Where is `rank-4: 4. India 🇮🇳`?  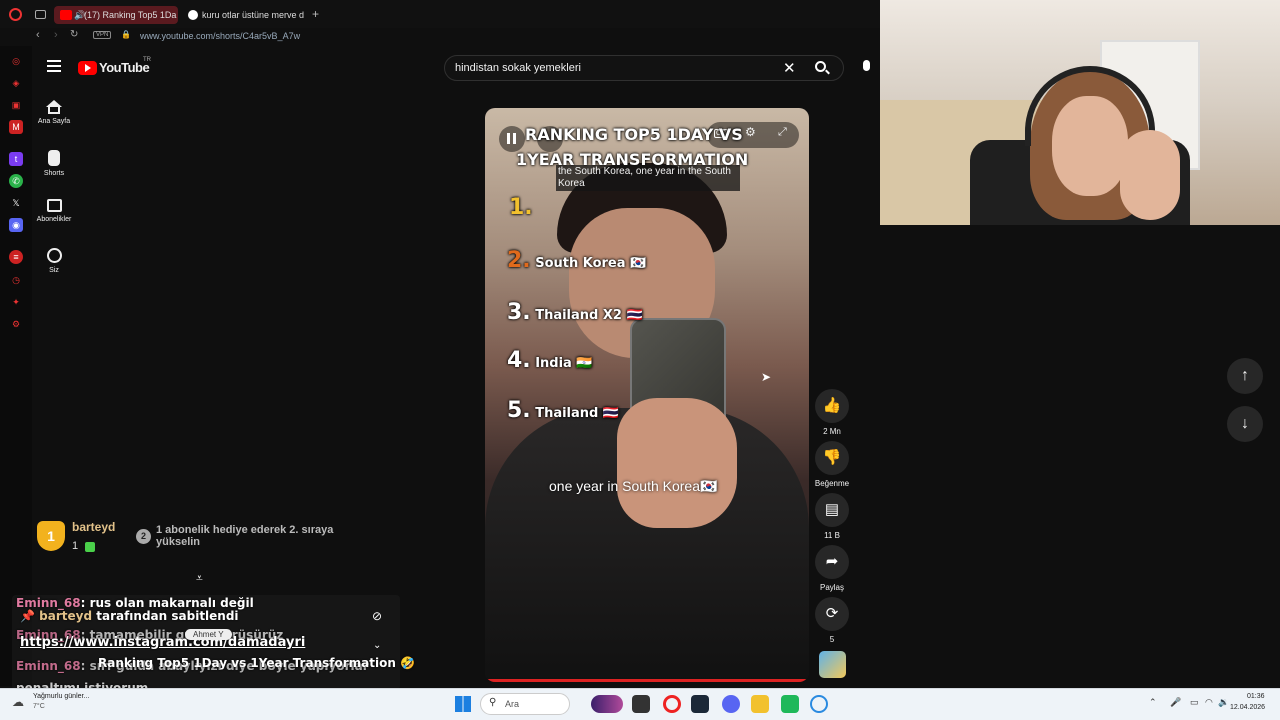 rank-4: 4. India 🇮🇳 is located at coordinates (550, 360).